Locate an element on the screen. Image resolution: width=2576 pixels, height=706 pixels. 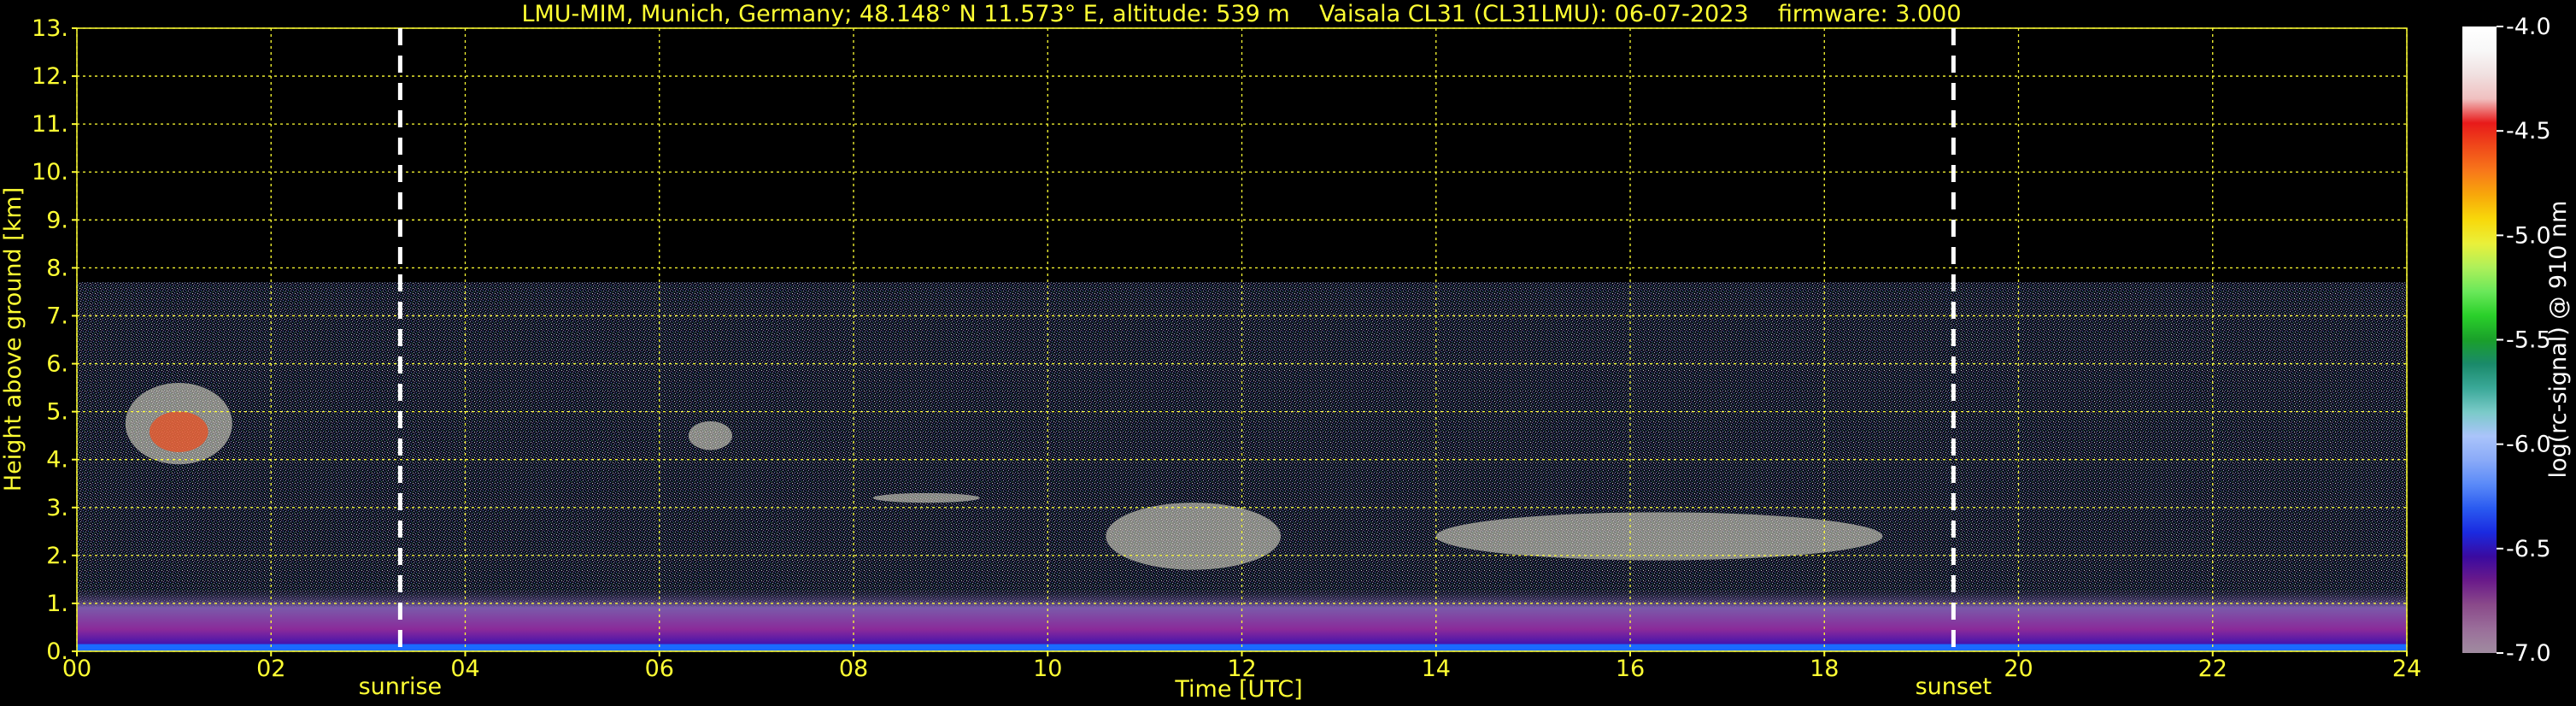
x-tick-label: 06 is located at coordinates (659, 669).